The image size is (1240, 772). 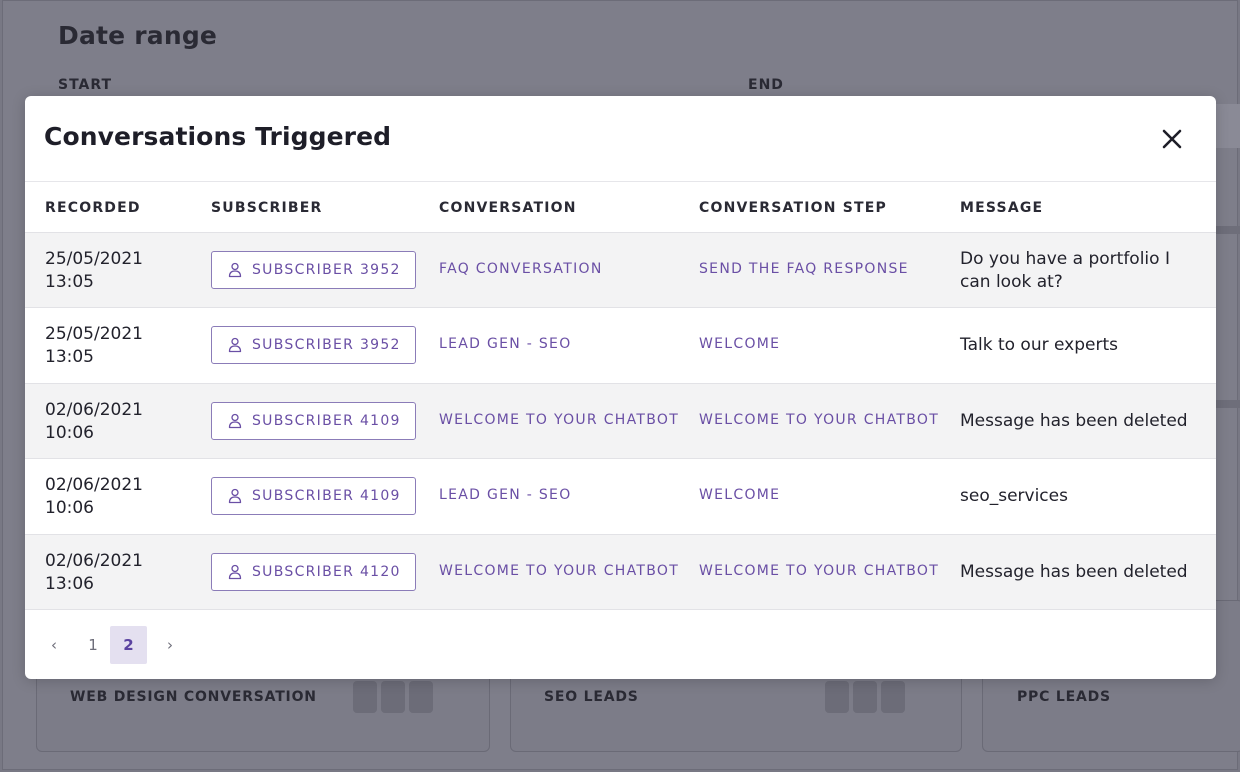 What do you see at coordinates (326, 571) in the screenshot?
I see `subscriber-label: SUBSCRIBER 4120` at bounding box center [326, 571].